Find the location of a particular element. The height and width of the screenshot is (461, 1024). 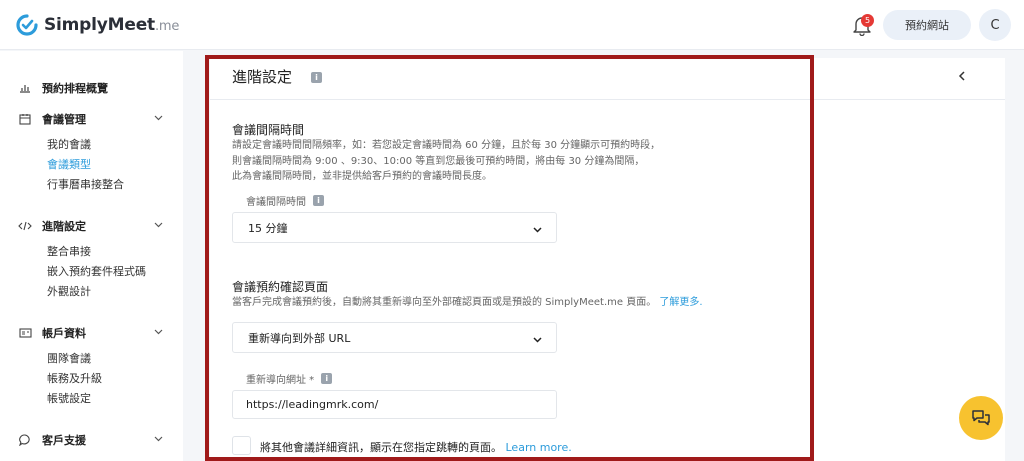

top-bar: SimplyMeet.me 5 預約網站 C is located at coordinates (512, 25).